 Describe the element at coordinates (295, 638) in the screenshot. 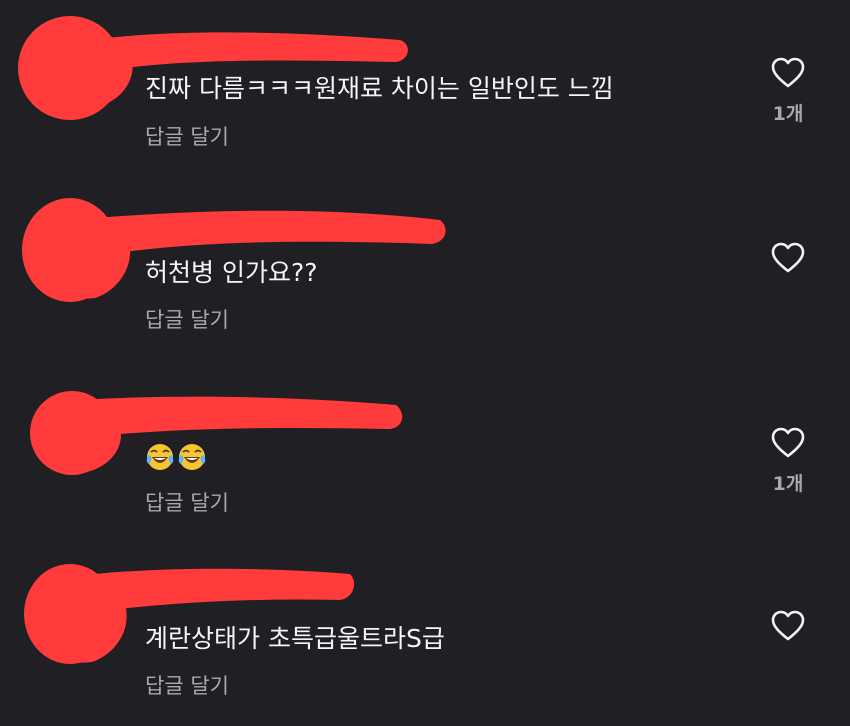

I see `comment-text: 계란상태가 초특급울트라S급` at that location.